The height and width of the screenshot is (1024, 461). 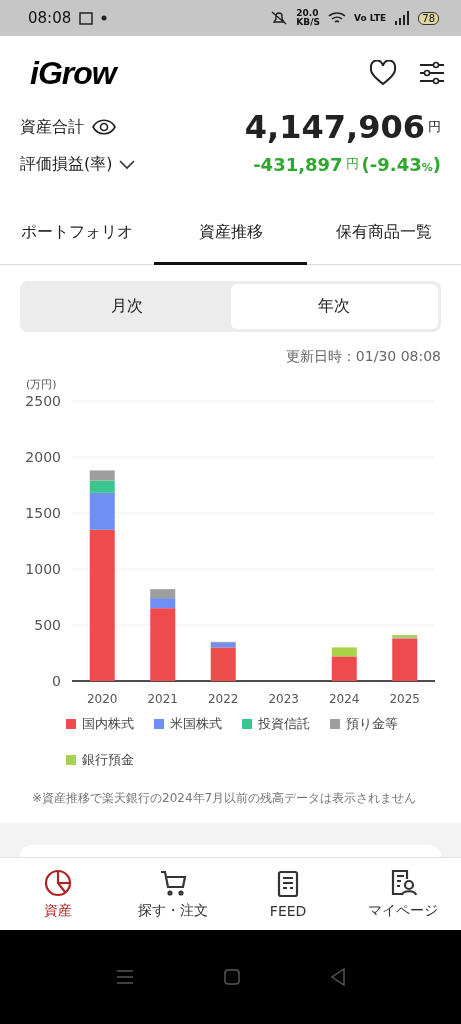 I want to click on heart-icon, so click(x=383, y=73).